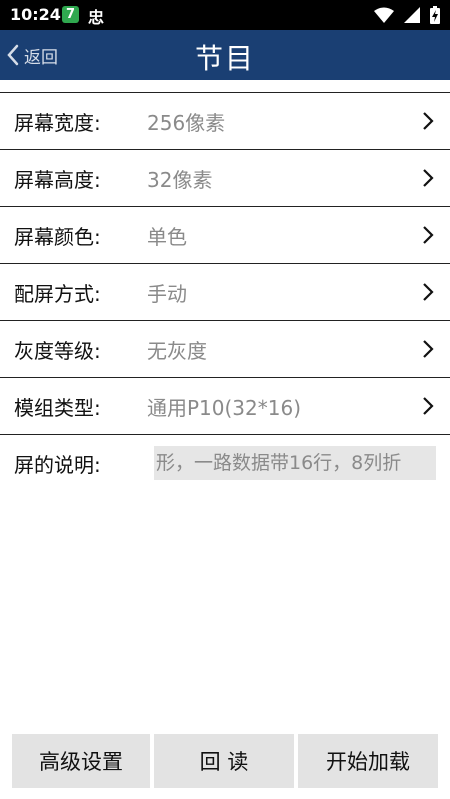 This screenshot has height=799, width=450. I want to click on start-loading-button: 开始加载, so click(368, 761).